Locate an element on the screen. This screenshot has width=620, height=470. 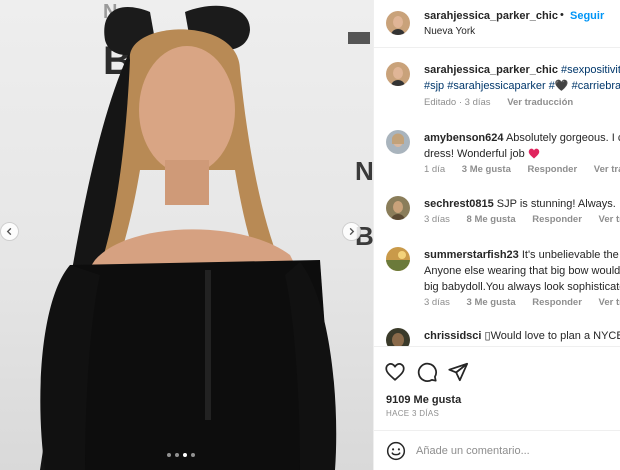
red-heart-emoji-icon is located at coordinates (534, 156).